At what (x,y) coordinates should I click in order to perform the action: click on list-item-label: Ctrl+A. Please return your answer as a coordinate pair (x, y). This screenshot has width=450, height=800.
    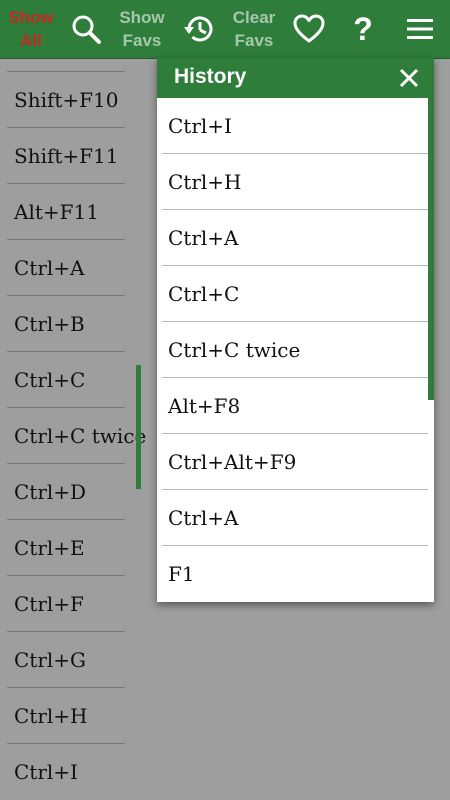
    Looking at the image, I should click on (49, 267).